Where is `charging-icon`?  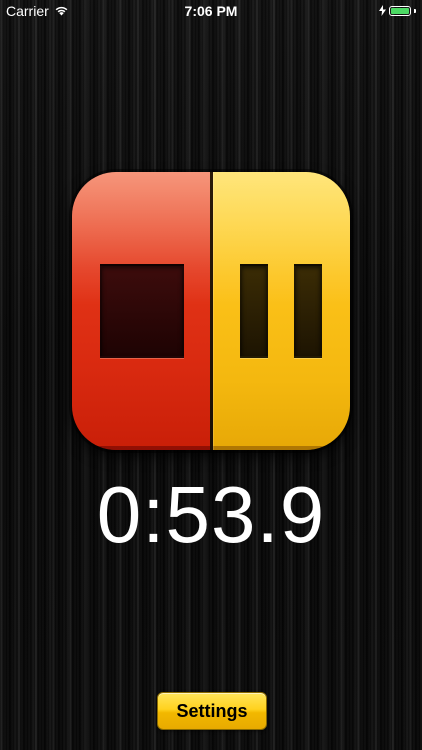
charging-icon is located at coordinates (382, 11).